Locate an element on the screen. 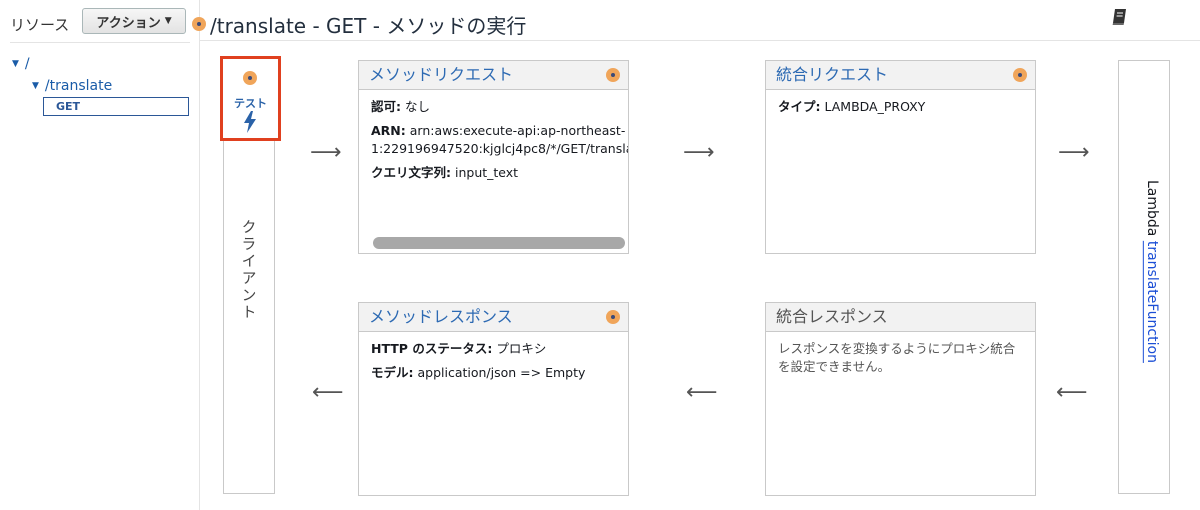 This screenshot has width=1200, height=510. lambda-prefix: Lambda is located at coordinates (1152, 208).